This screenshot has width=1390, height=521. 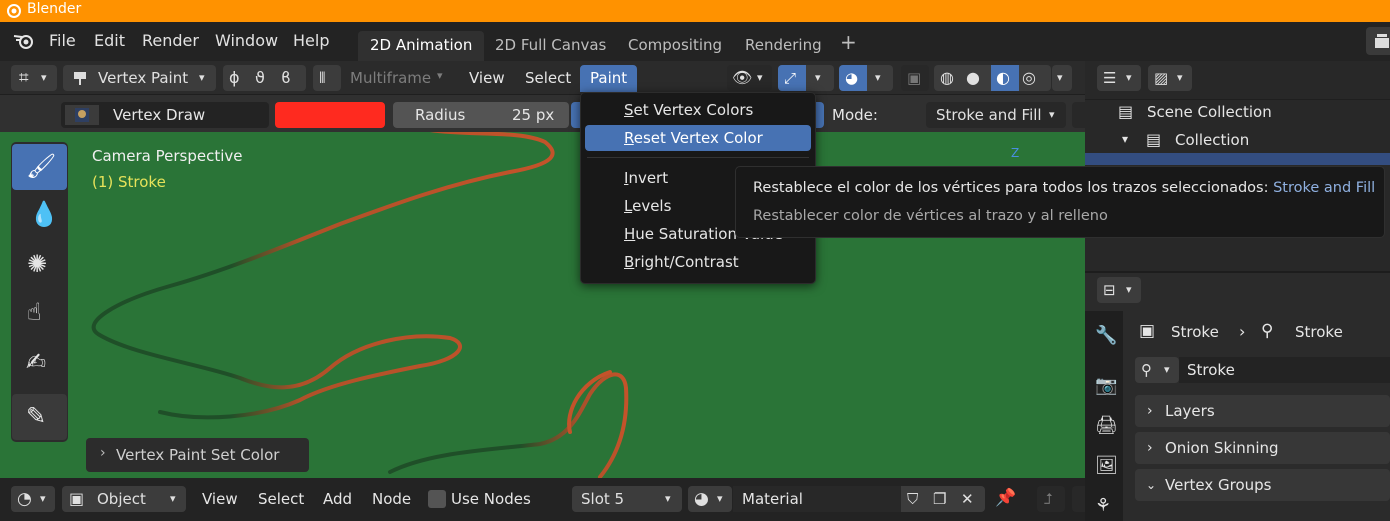 I want to click on tool-replace-button: ✍, so click(x=39, y=363).